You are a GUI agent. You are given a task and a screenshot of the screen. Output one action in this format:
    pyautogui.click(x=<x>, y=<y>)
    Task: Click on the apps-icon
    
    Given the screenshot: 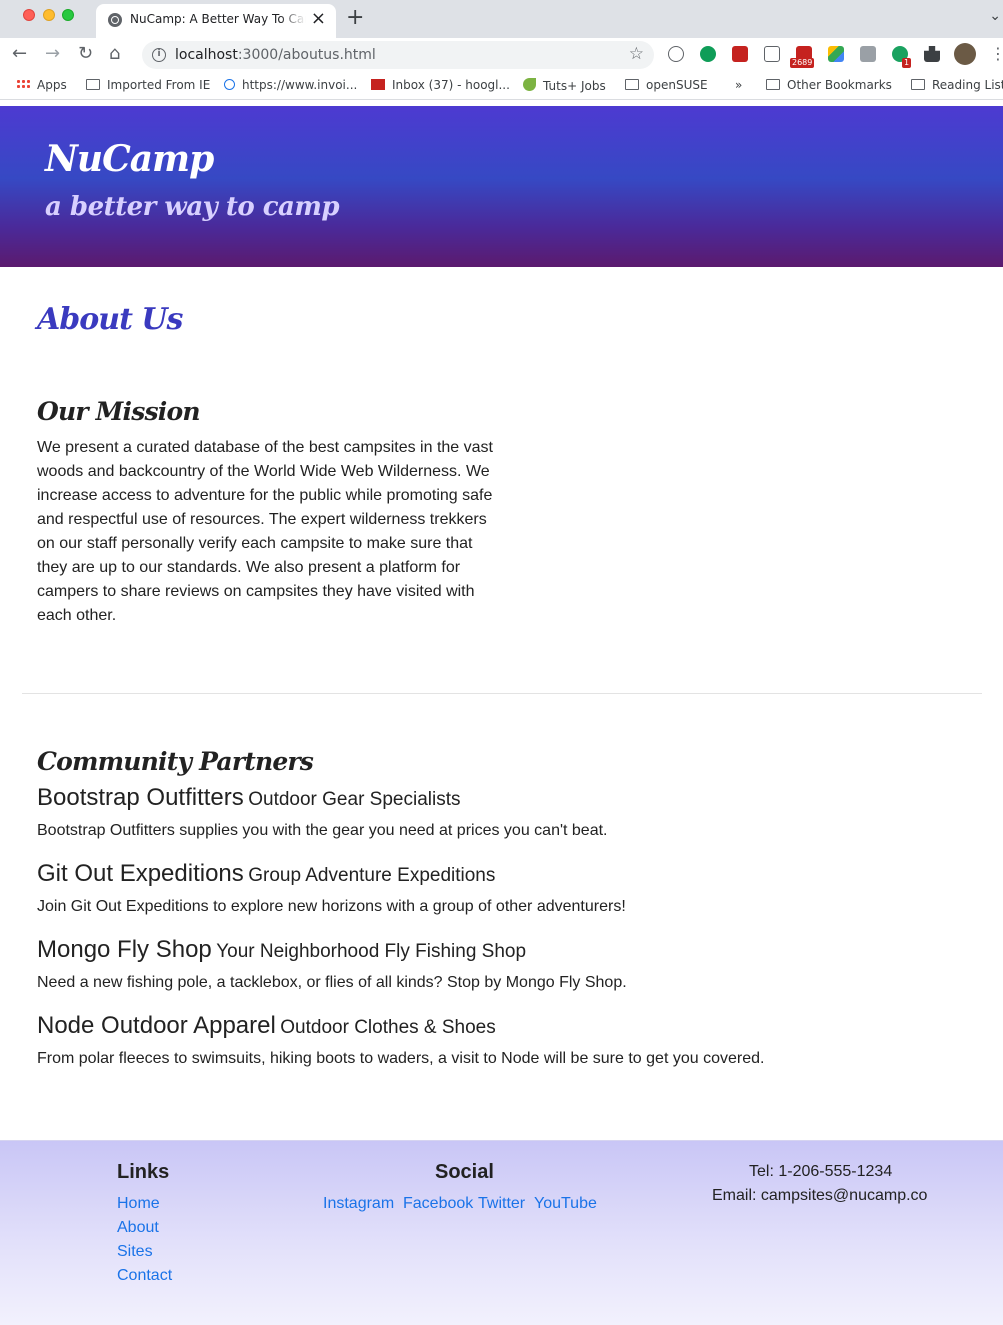 What is the action you would take?
    pyautogui.click(x=23, y=84)
    